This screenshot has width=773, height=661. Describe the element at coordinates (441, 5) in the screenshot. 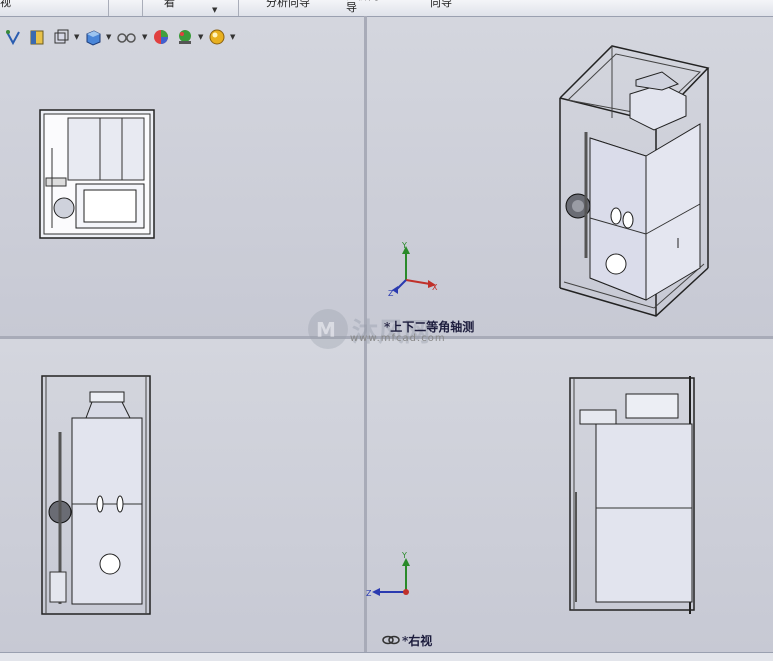

I see `tab-wizard: 向导` at that location.